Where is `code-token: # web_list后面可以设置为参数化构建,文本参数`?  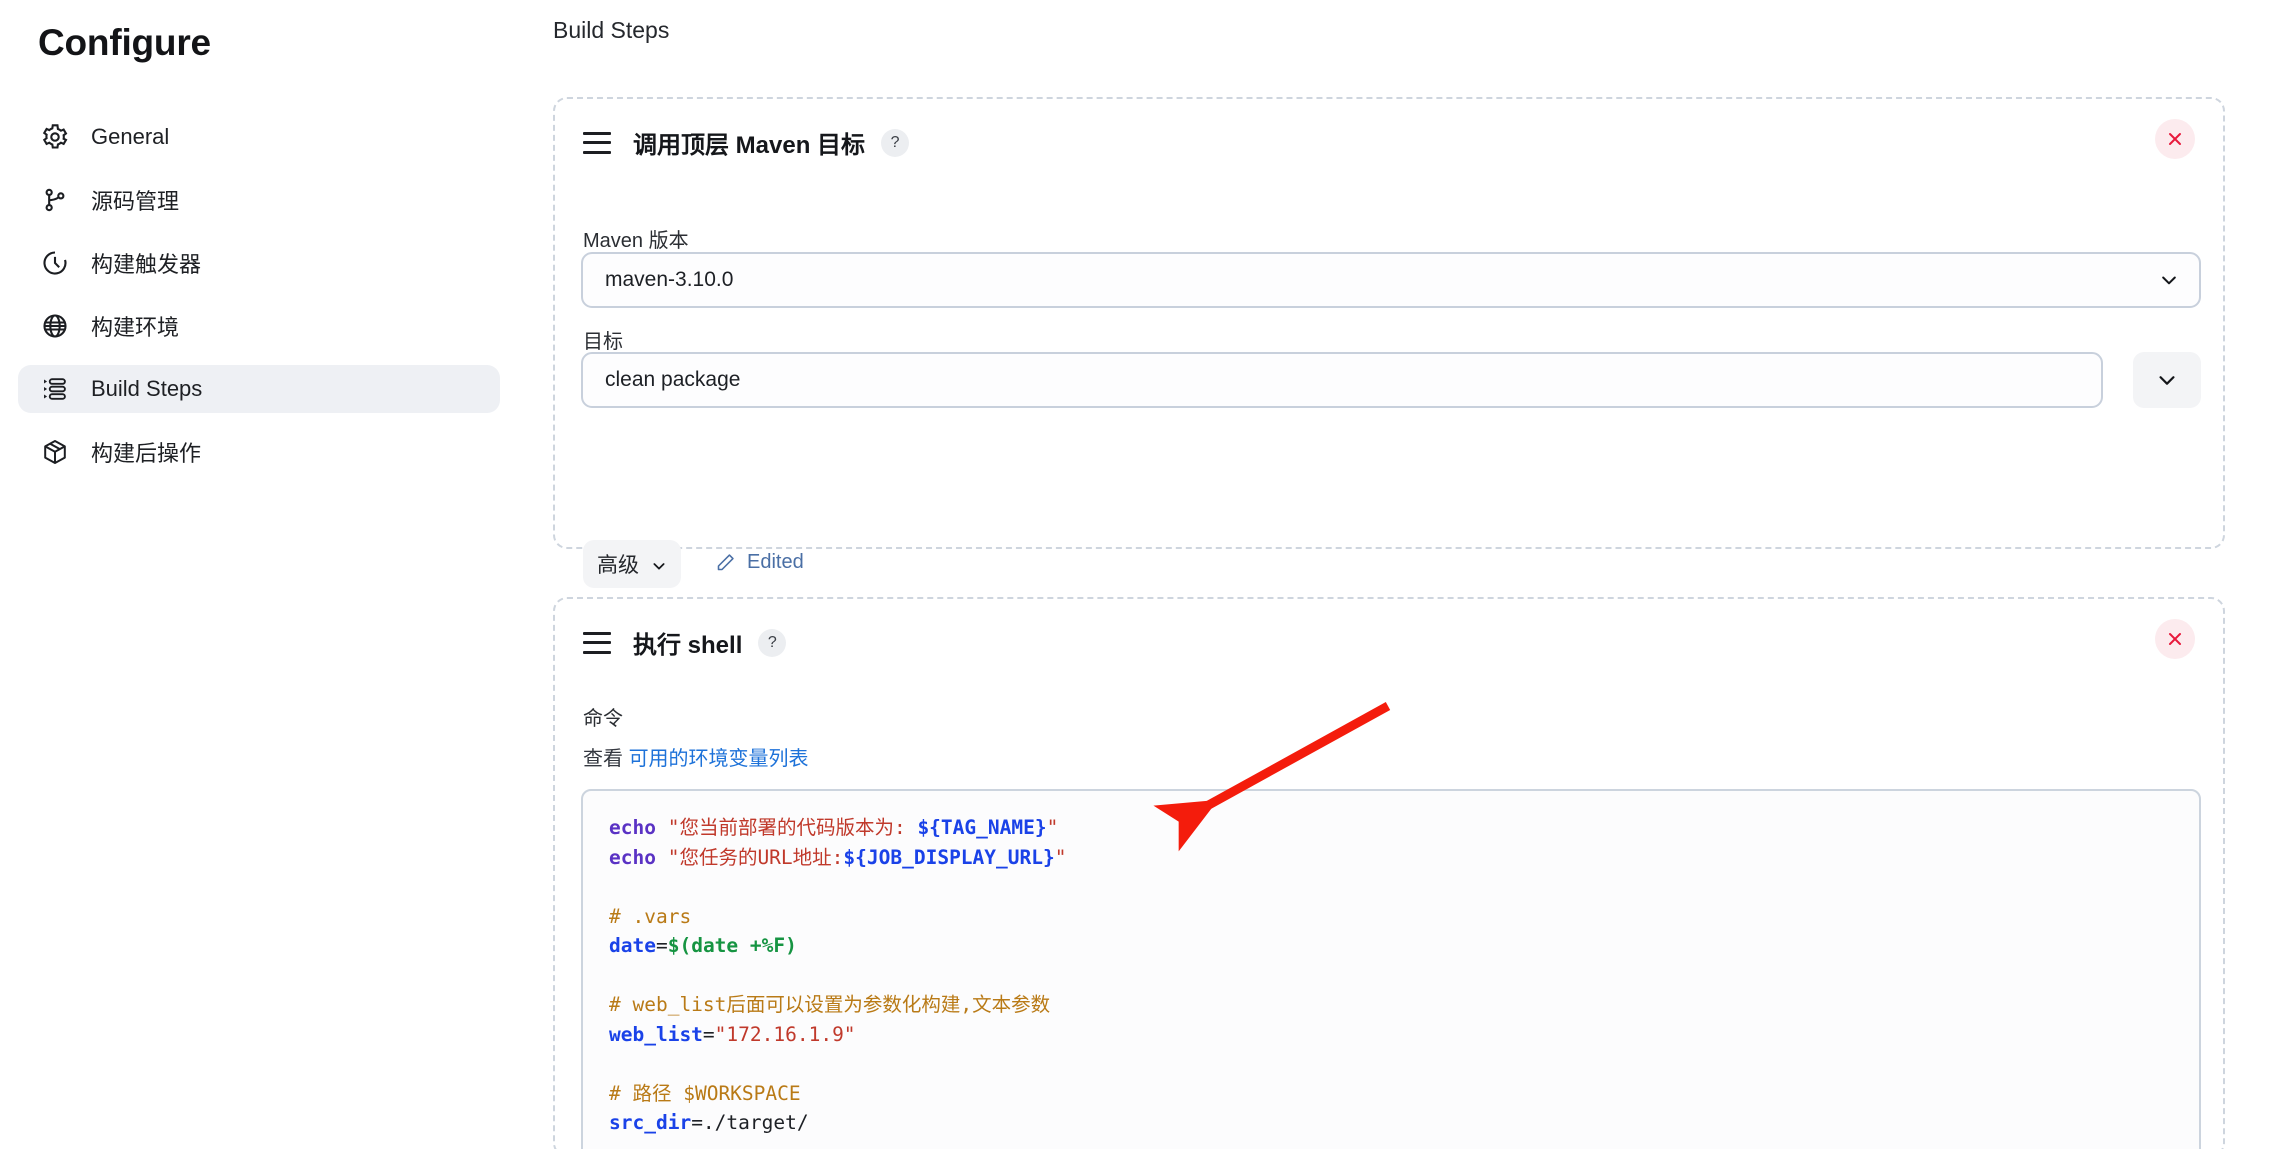 code-token: # web_list后面可以设置为参数化构建,文本参数 is located at coordinates (830, 1004).